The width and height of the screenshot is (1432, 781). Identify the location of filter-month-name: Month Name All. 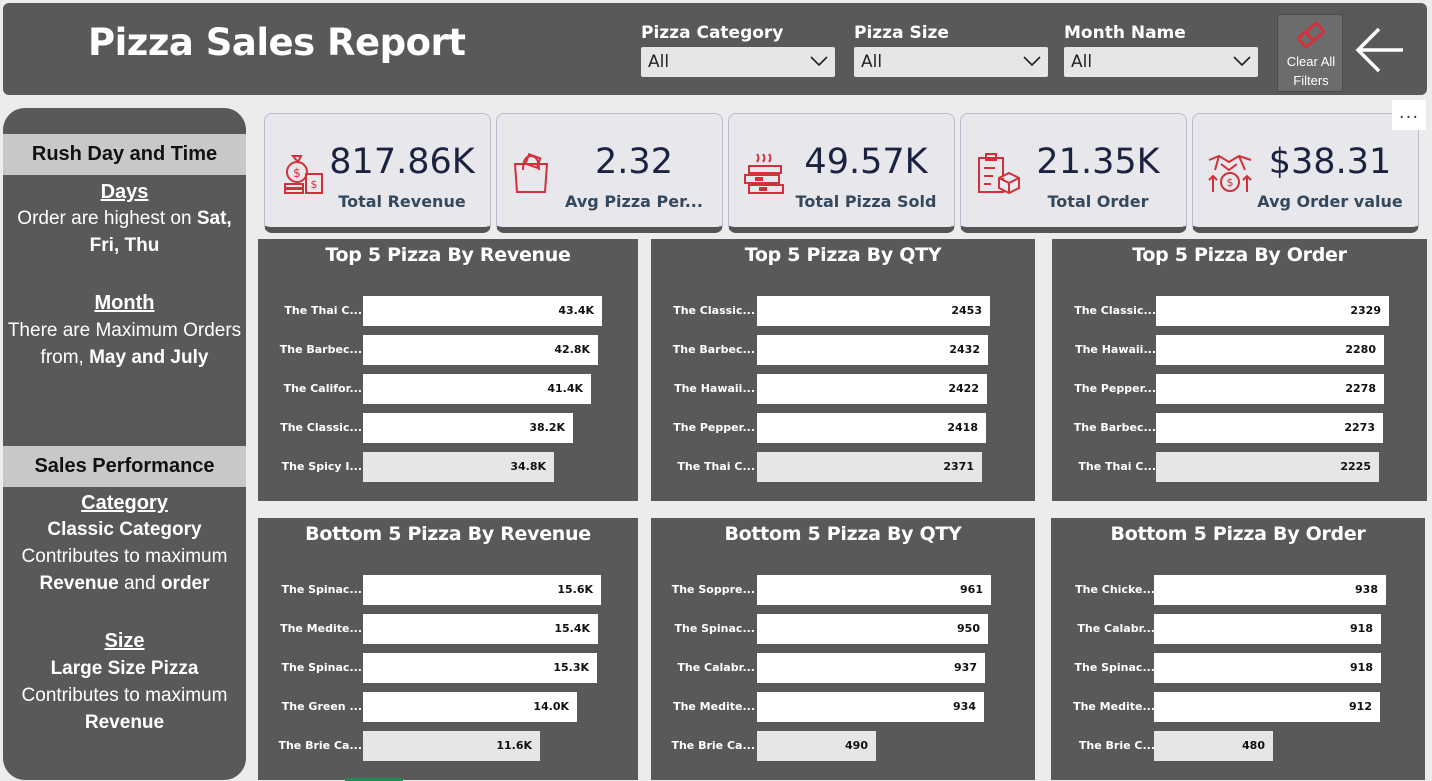
(1161, 50).